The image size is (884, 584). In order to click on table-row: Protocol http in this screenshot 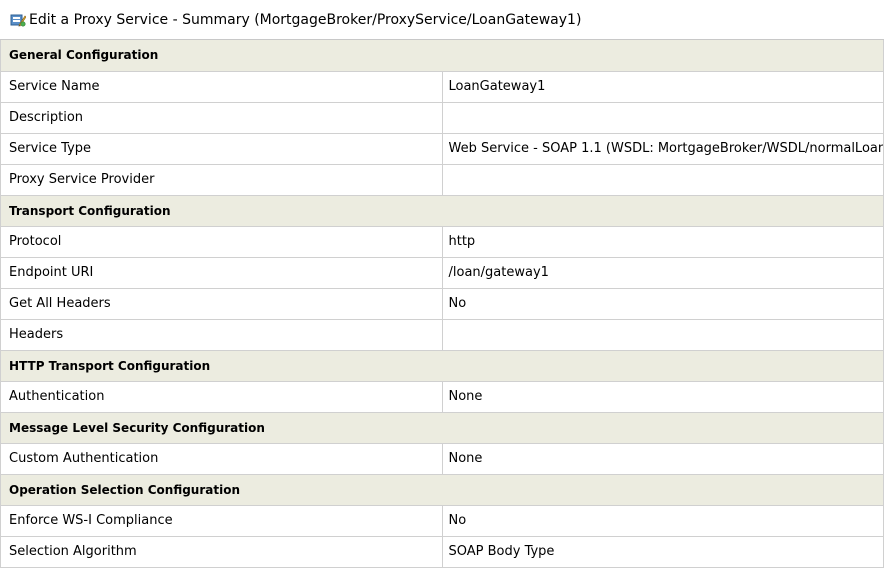, I will do `click(442, 242)`.